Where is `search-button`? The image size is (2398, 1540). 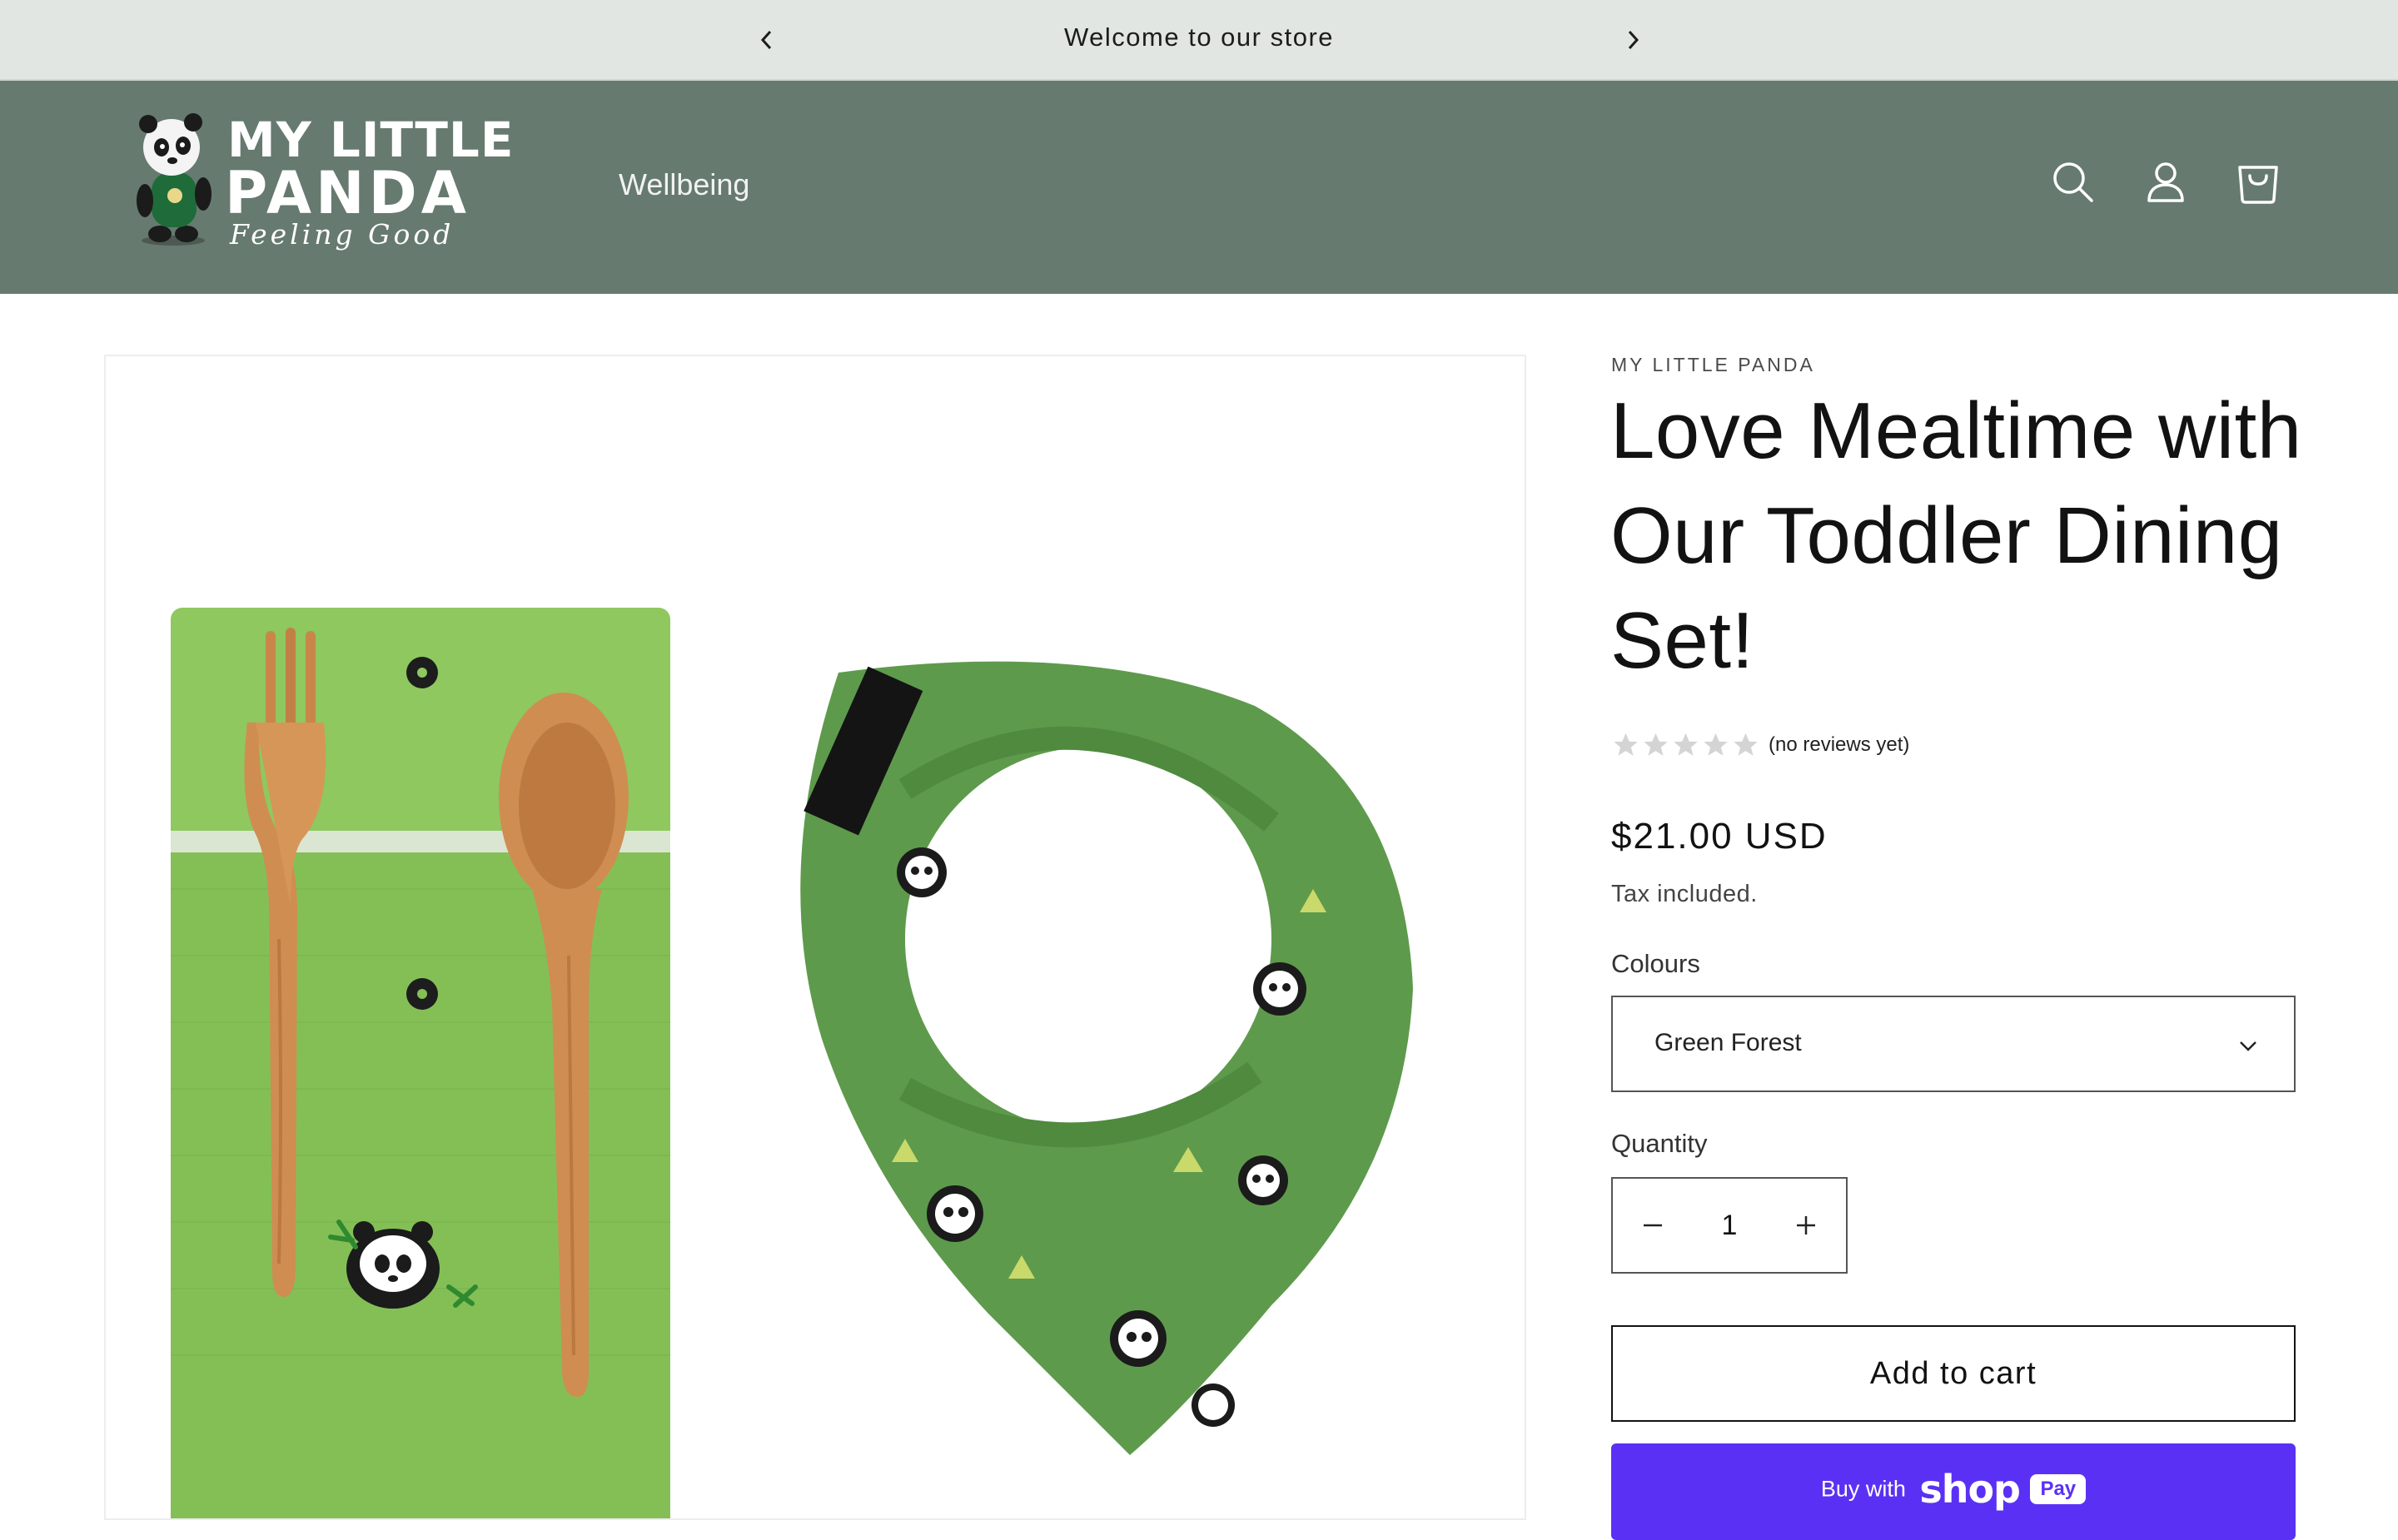 search-button is located at coordinates (2073, 183).